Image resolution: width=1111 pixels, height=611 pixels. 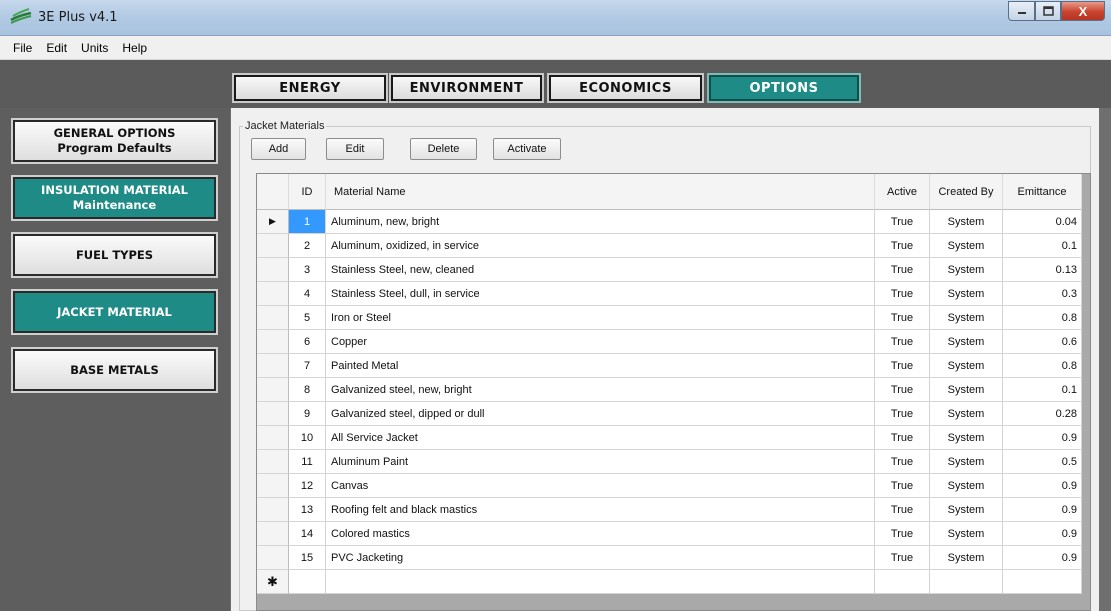 I want to click on current-row-indicator-icon: ▶, so click(x=273, y=222).